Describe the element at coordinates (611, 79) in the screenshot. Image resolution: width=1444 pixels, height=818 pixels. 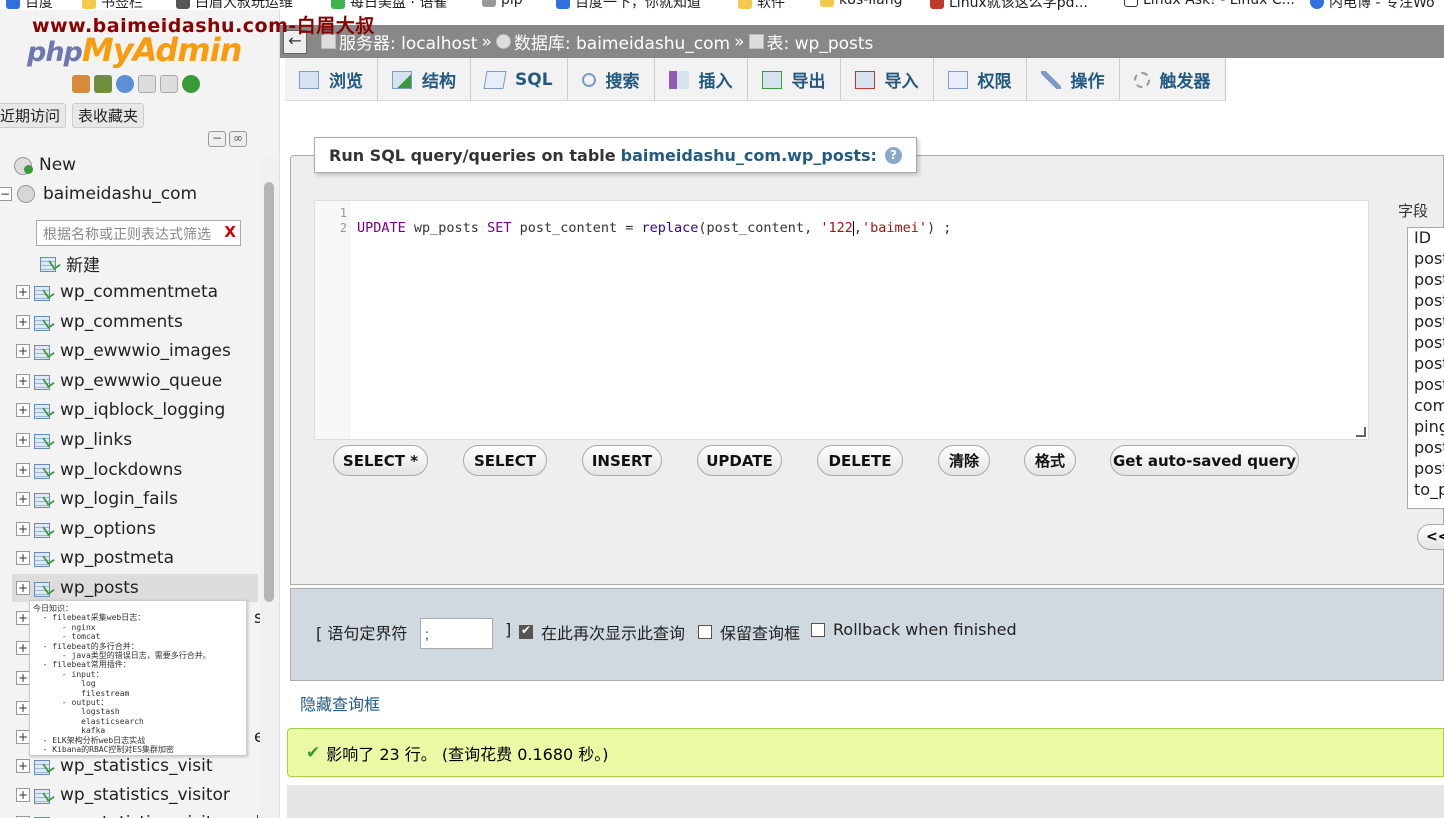
I see `tab-search: 搜索` at that location.